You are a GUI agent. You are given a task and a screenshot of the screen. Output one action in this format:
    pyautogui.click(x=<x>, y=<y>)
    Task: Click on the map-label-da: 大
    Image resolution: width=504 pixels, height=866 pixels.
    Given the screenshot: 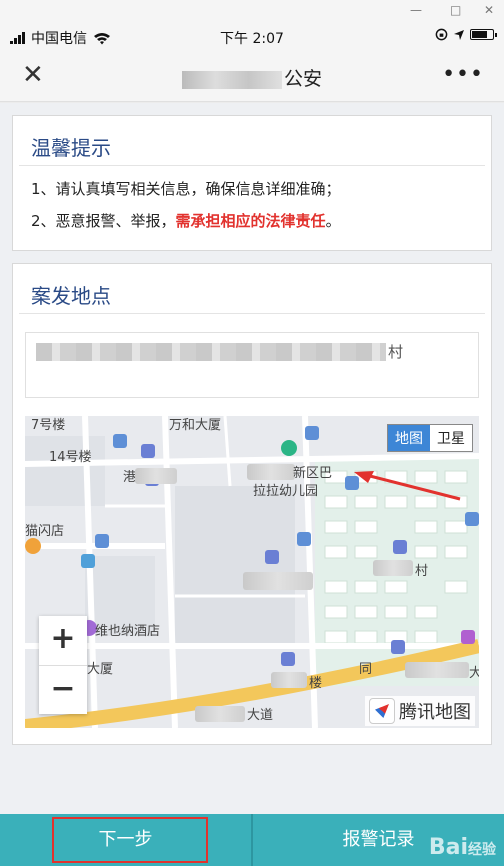 What is the action you would take?
    pyautogui.click(x=474, y=673)
    